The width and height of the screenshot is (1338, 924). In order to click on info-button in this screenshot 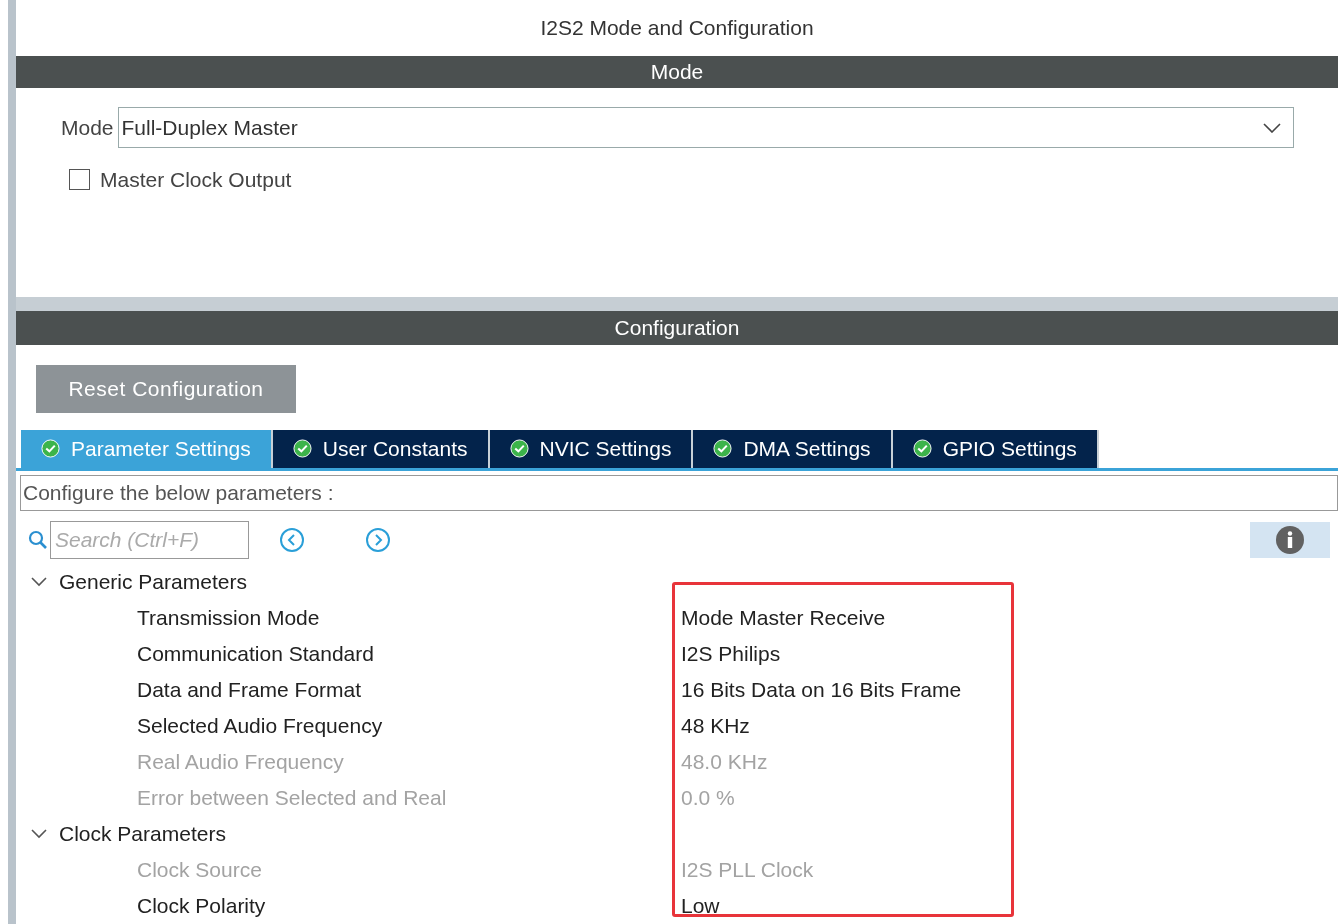, I will do `click(1290, 540)`.